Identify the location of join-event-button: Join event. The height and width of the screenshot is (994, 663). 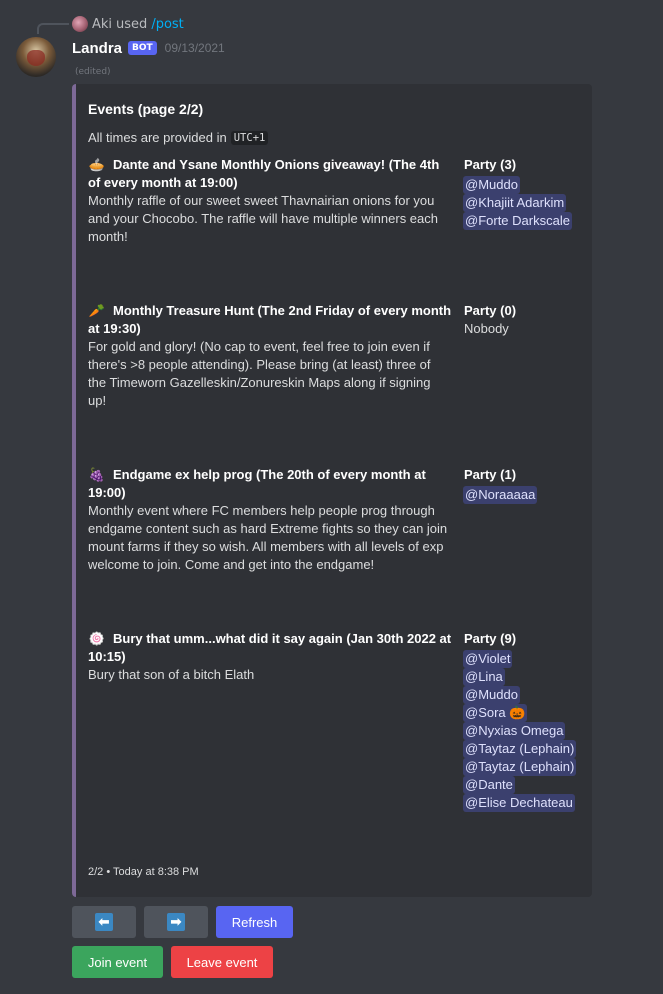
(117, 962).